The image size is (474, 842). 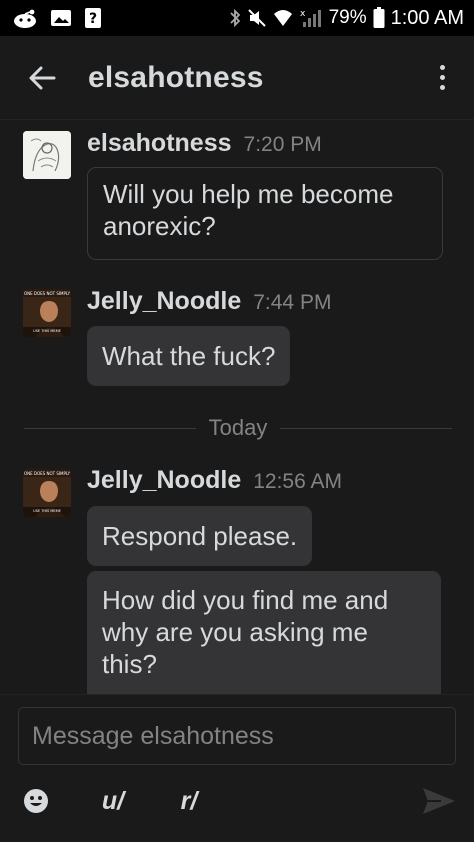 I want to click on gallery-icon, so click(x=61, y=18).